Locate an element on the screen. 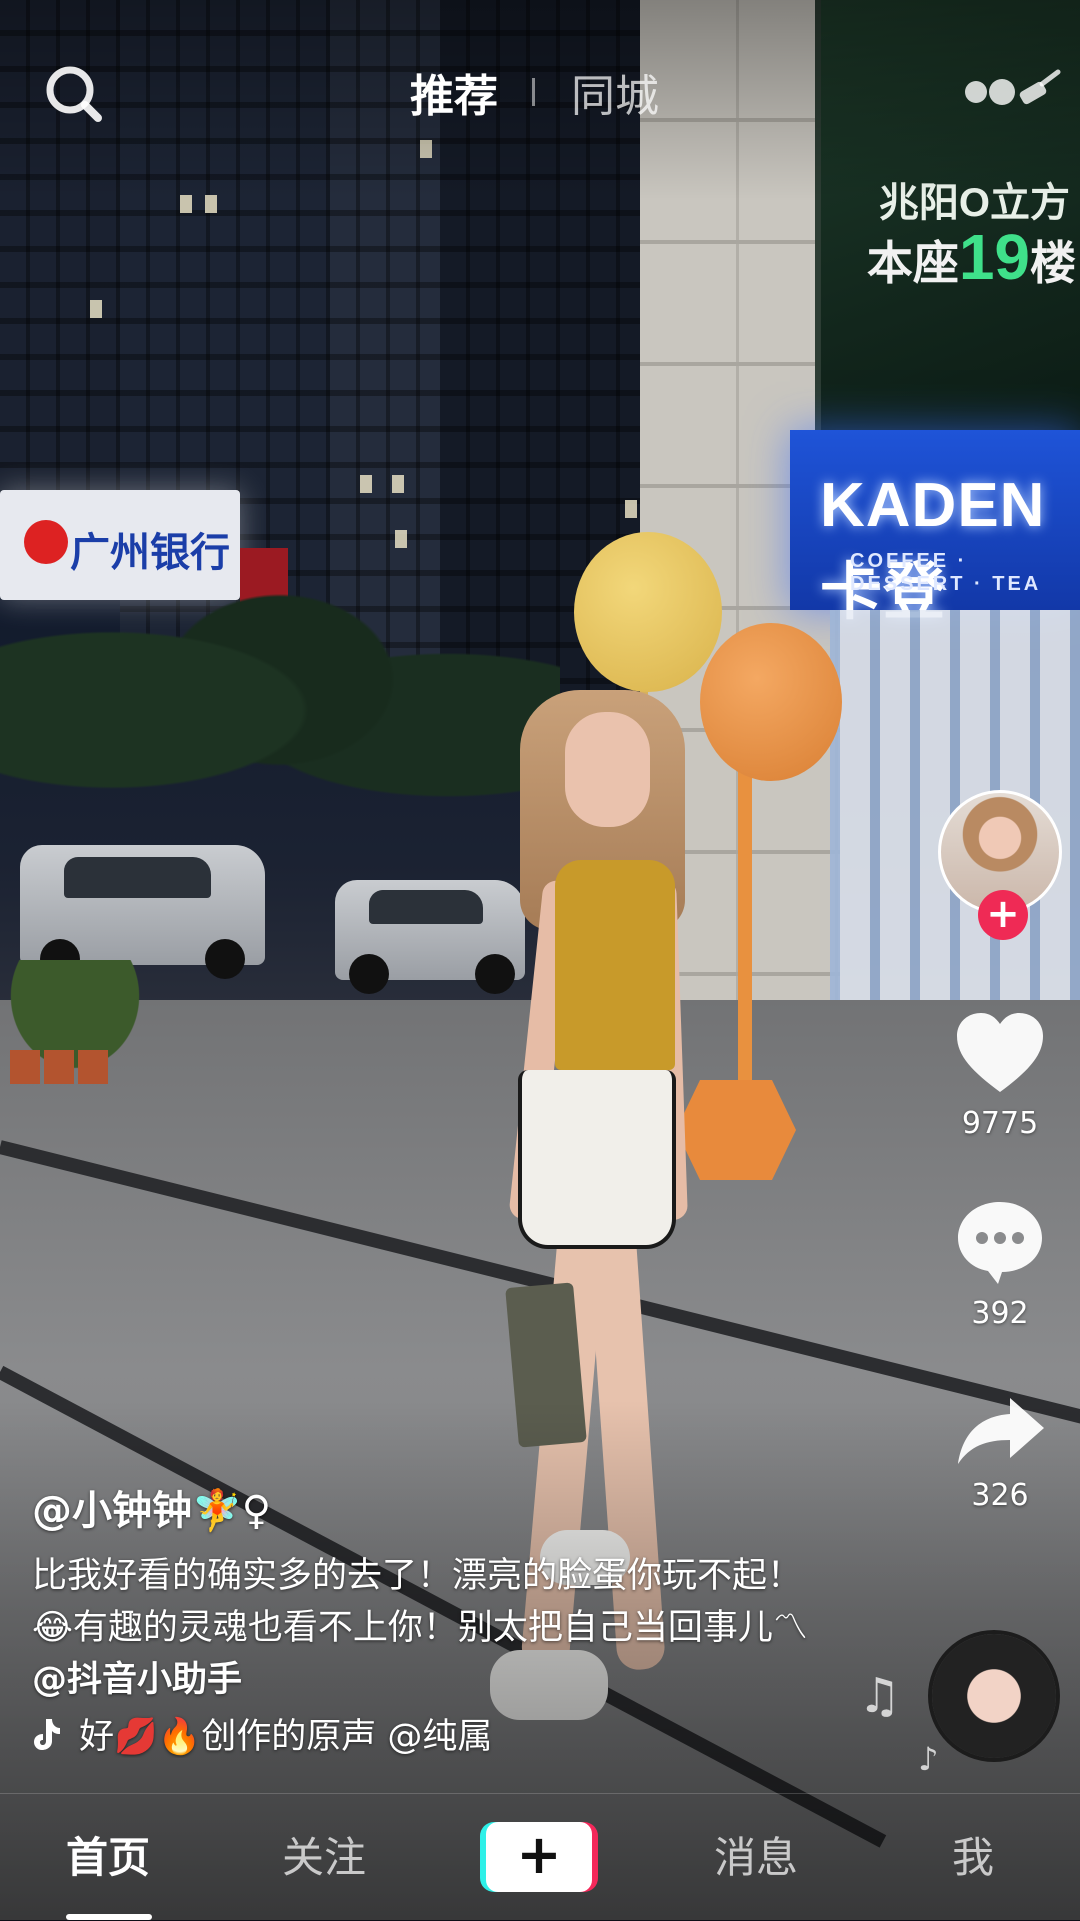 The image size is (1080, 1921). shop-sign-subtext: COFFEE · DESSERT · TEA is located at coordinates (946, 572).